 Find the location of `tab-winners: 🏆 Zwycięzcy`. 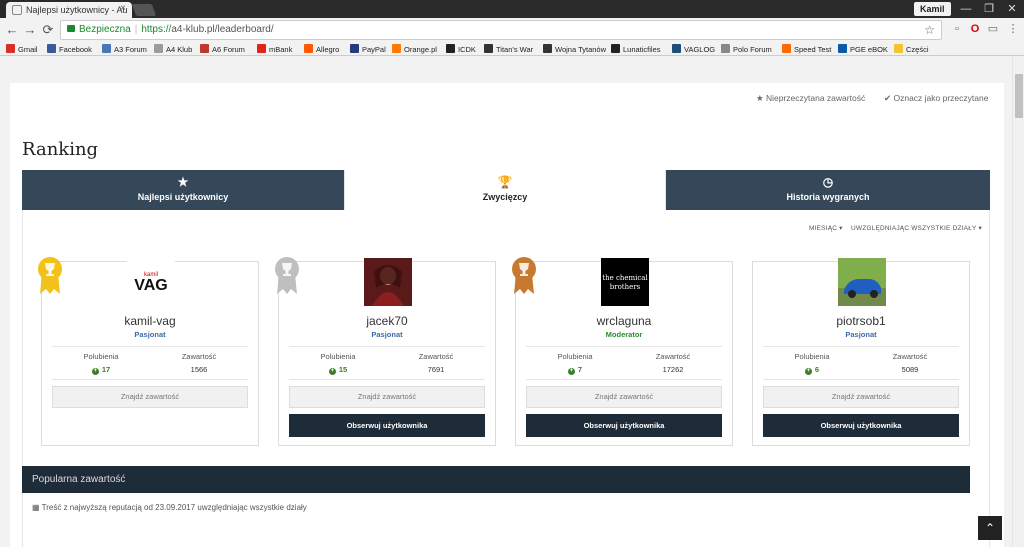

tab-winners: 🏆 Zwycięzcy is located at coordinates (505, 190).